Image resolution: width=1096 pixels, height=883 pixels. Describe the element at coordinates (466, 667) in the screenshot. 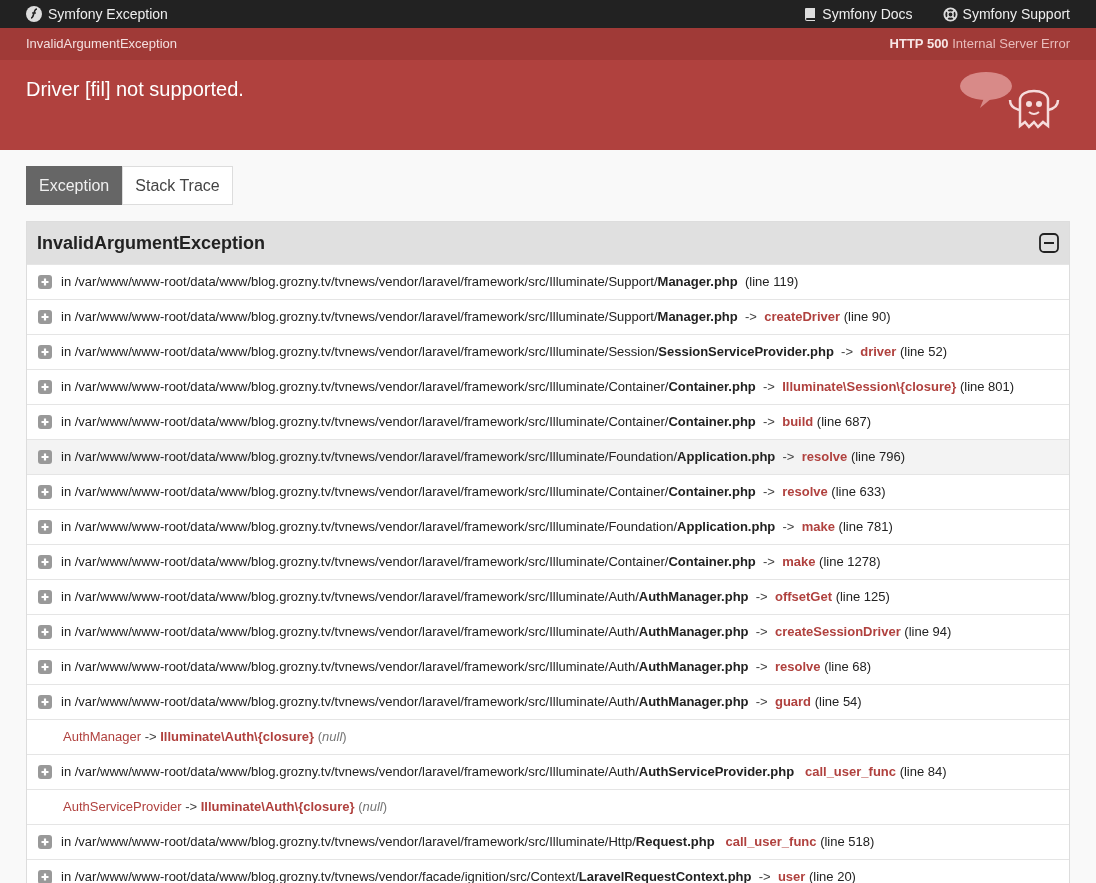

I see `stack-frame-text: in /var/www/www-root/data/www/blog.grozny.tv/tvnews/vendor/laravel/framework/src/Illuminate/Auth/AuthManager.php -> resolve (line 68)` at that location.